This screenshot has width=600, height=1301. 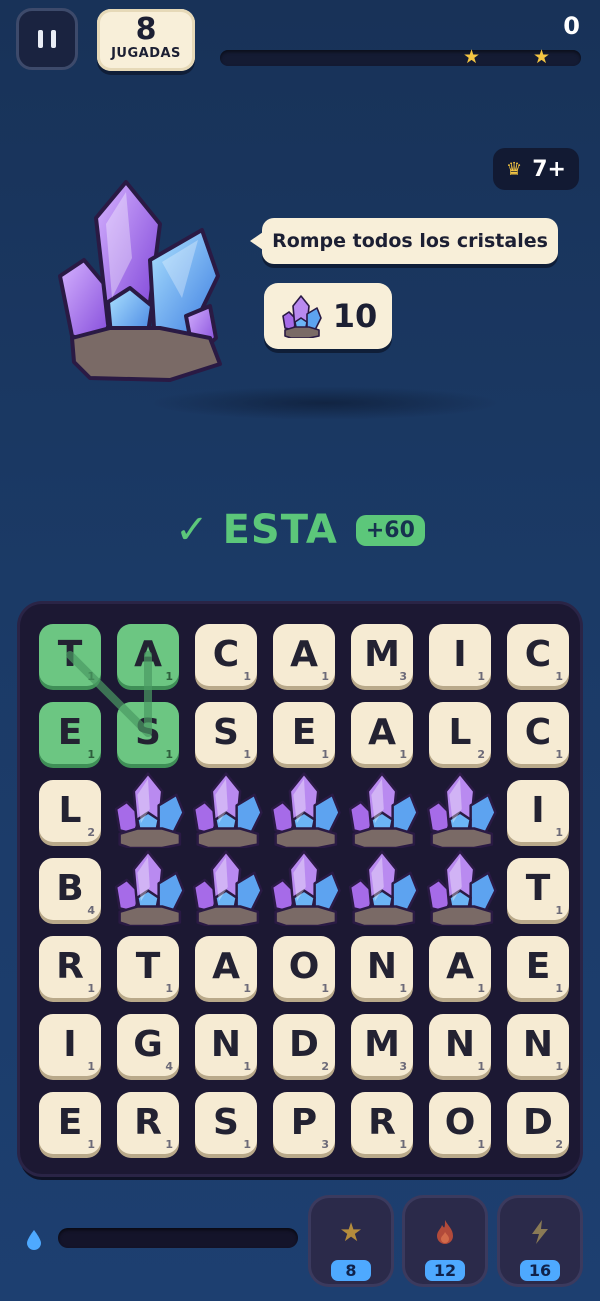 I want to click on crystal-shadow, so click(x=325, y=403).